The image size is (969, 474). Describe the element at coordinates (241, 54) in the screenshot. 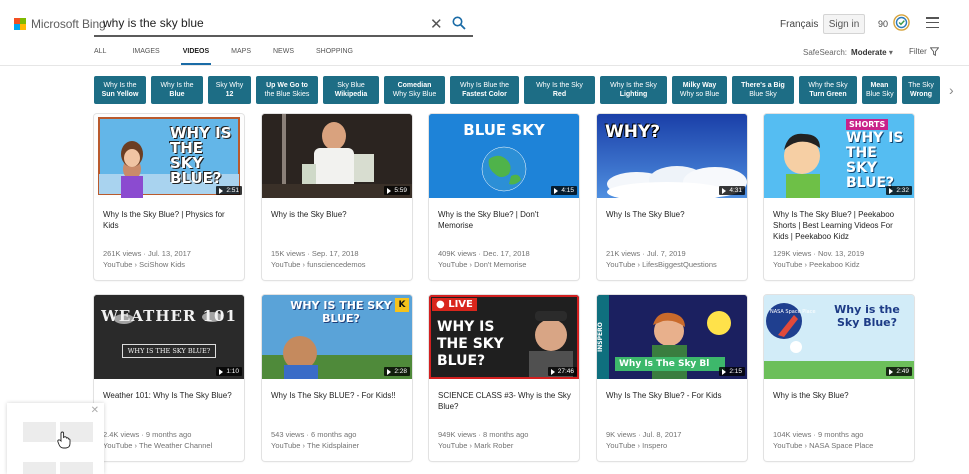

I see `tab-maps: MAPS` at that location.